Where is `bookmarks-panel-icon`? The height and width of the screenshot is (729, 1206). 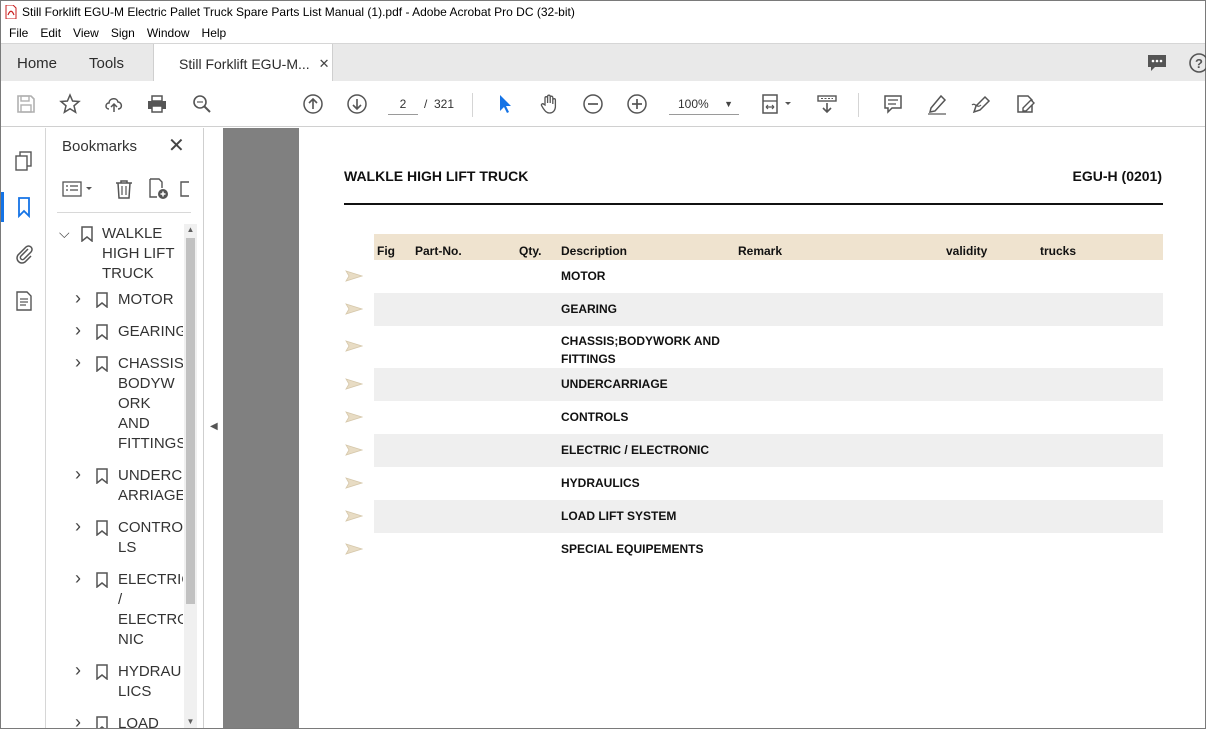 bookmarks-panel-icon is located at coordinates (24, 207).